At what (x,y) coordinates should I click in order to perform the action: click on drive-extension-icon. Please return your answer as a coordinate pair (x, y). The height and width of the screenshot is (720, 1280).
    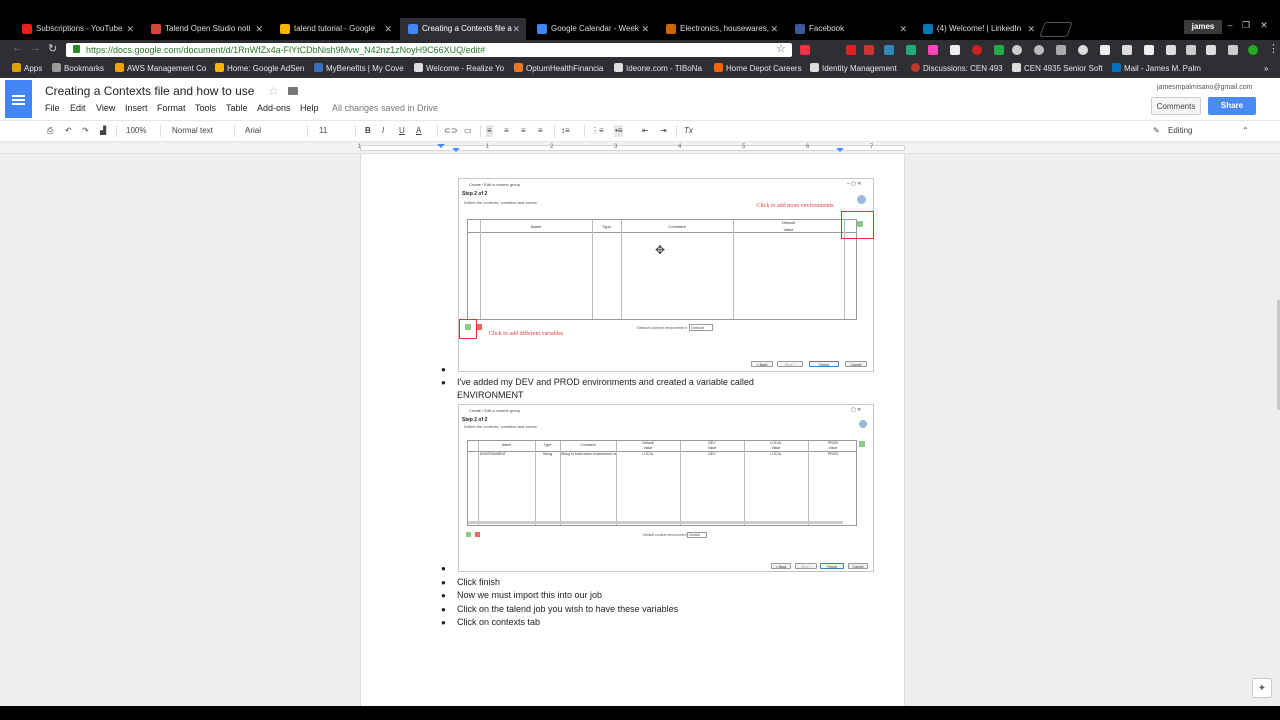
    Looking at the image, I should click on (911, 50).